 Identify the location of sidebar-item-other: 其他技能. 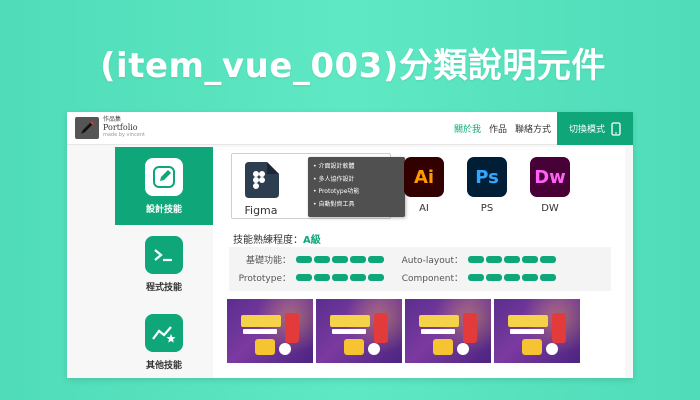
(164, 342).